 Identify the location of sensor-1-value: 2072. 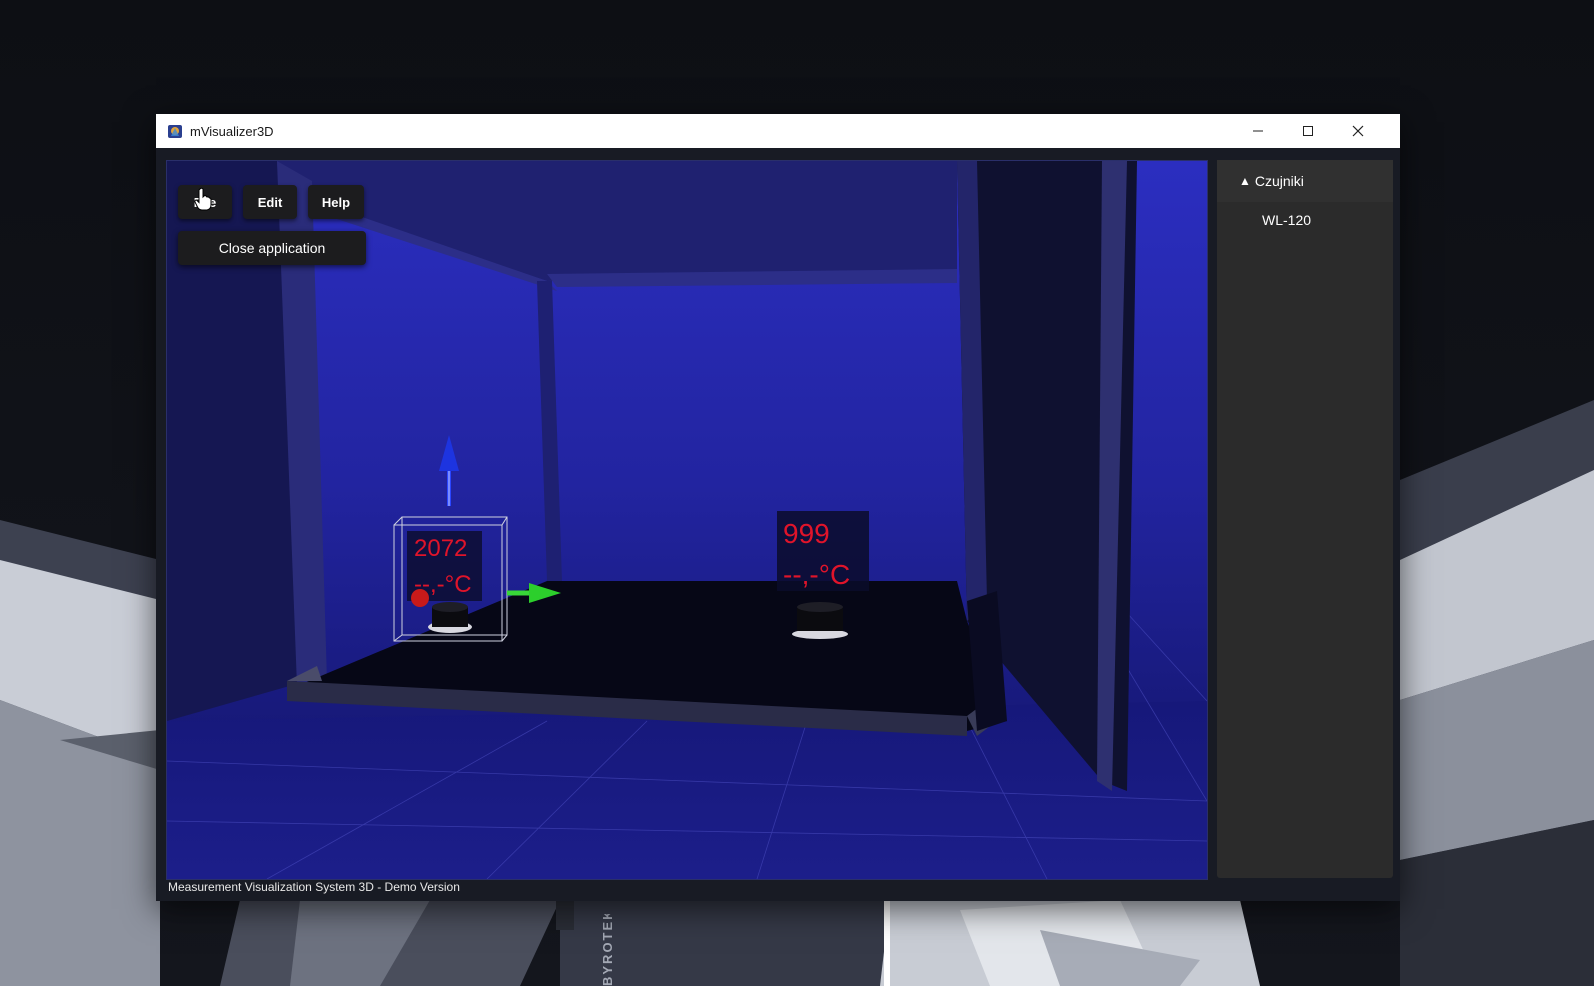
(441, 548).